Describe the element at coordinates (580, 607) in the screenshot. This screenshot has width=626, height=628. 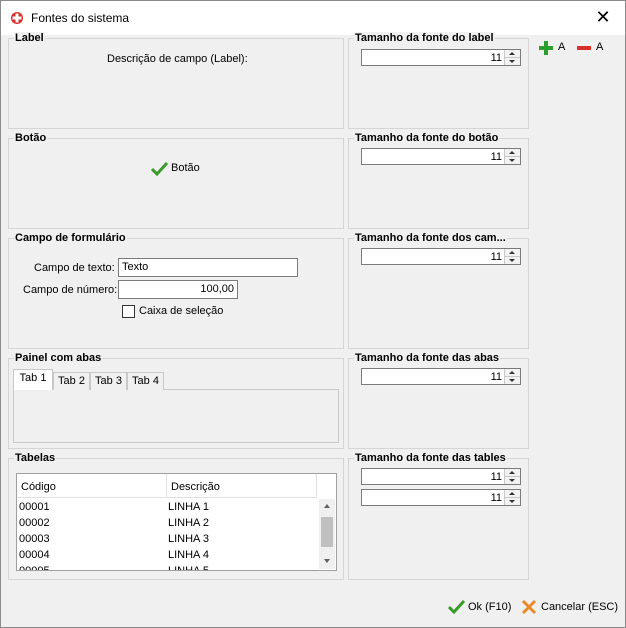
I see `cancel-button-label: Cancelar (ESC)` at that location.